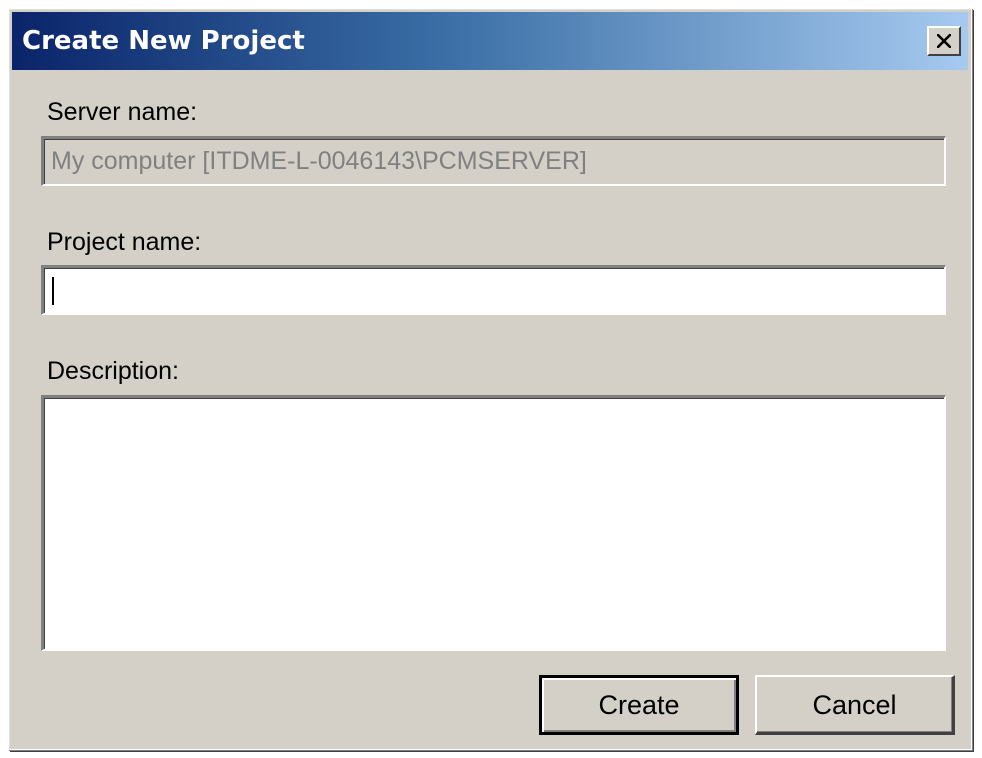 The width and height of the screenshot is (982, 758). I want to click on project-name-label: Project name:, so click(124, 242).